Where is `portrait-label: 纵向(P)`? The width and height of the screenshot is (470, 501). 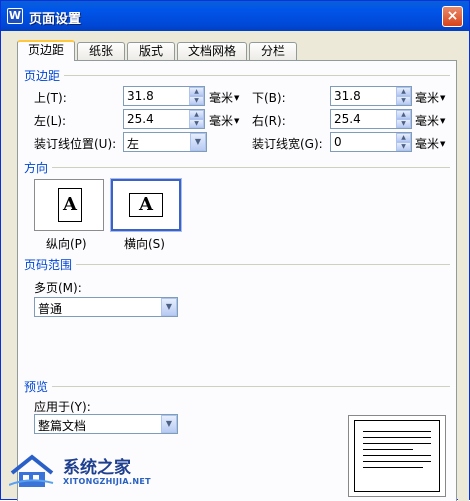 portrait-label: 纵向(P) is located at coordinates (66, 243).